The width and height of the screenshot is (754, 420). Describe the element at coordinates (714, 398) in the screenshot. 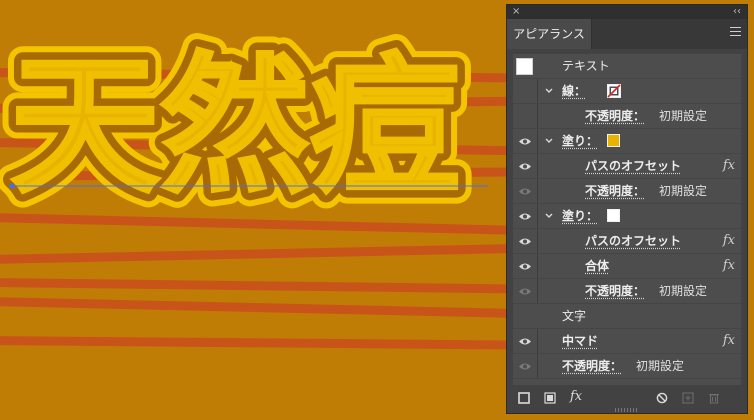

I see `trash-icon` at that location.